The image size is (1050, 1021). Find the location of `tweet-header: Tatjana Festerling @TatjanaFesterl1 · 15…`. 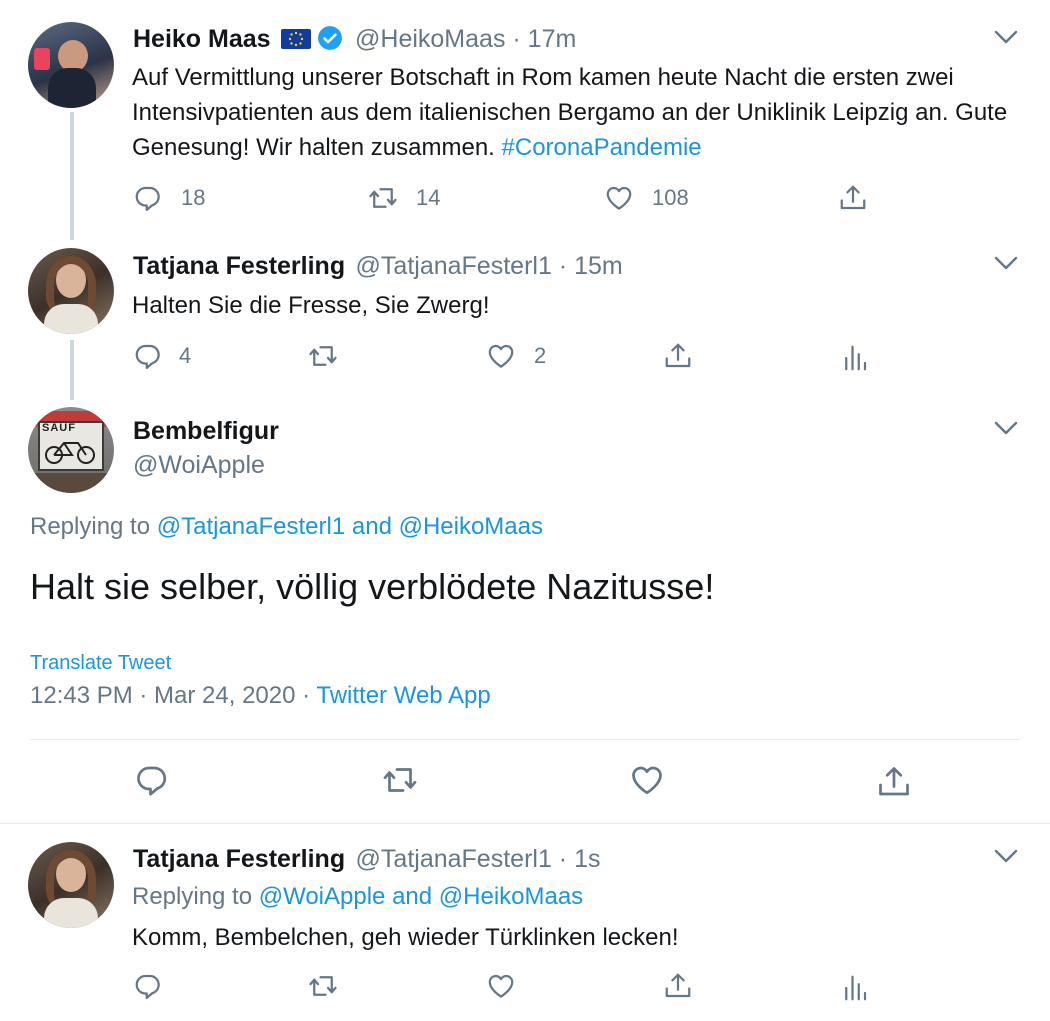

tweet-header: Tatjana Festerling @TatjanaFesterl1 · 15… is located at coordinates (378, 266).